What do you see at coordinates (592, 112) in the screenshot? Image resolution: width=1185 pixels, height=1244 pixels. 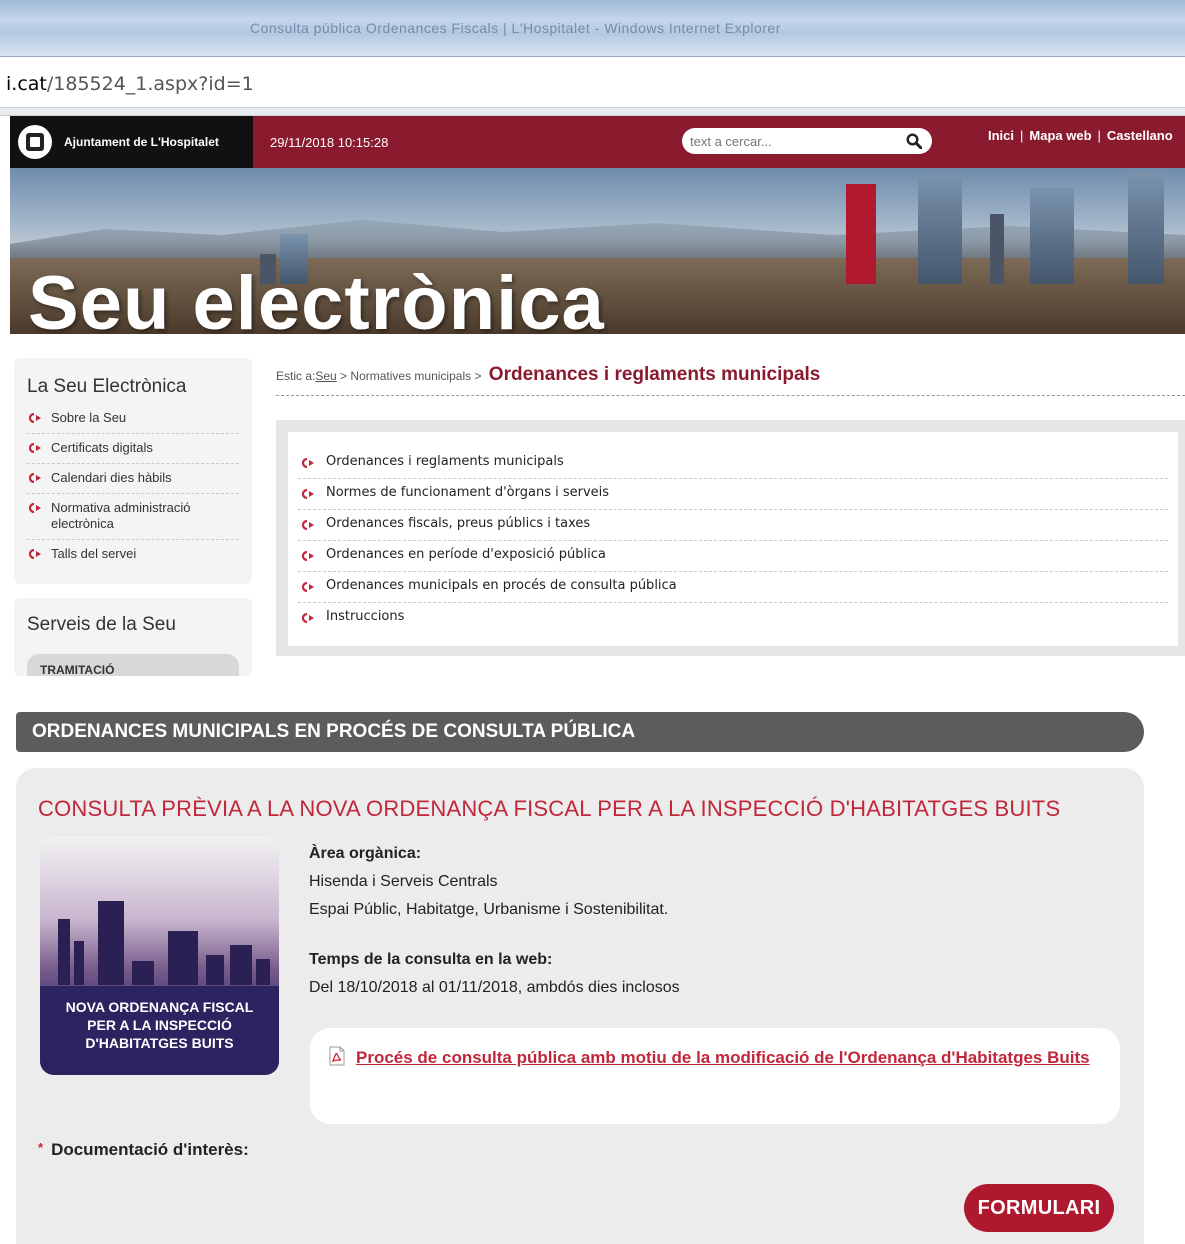 I see `browser-toolbar-strip` at bounding box center [592, 112].